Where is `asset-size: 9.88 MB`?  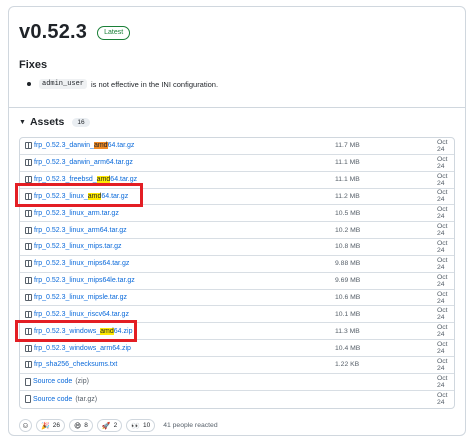
asset-size: 9.88 MB is located at coordinates (348, 264).